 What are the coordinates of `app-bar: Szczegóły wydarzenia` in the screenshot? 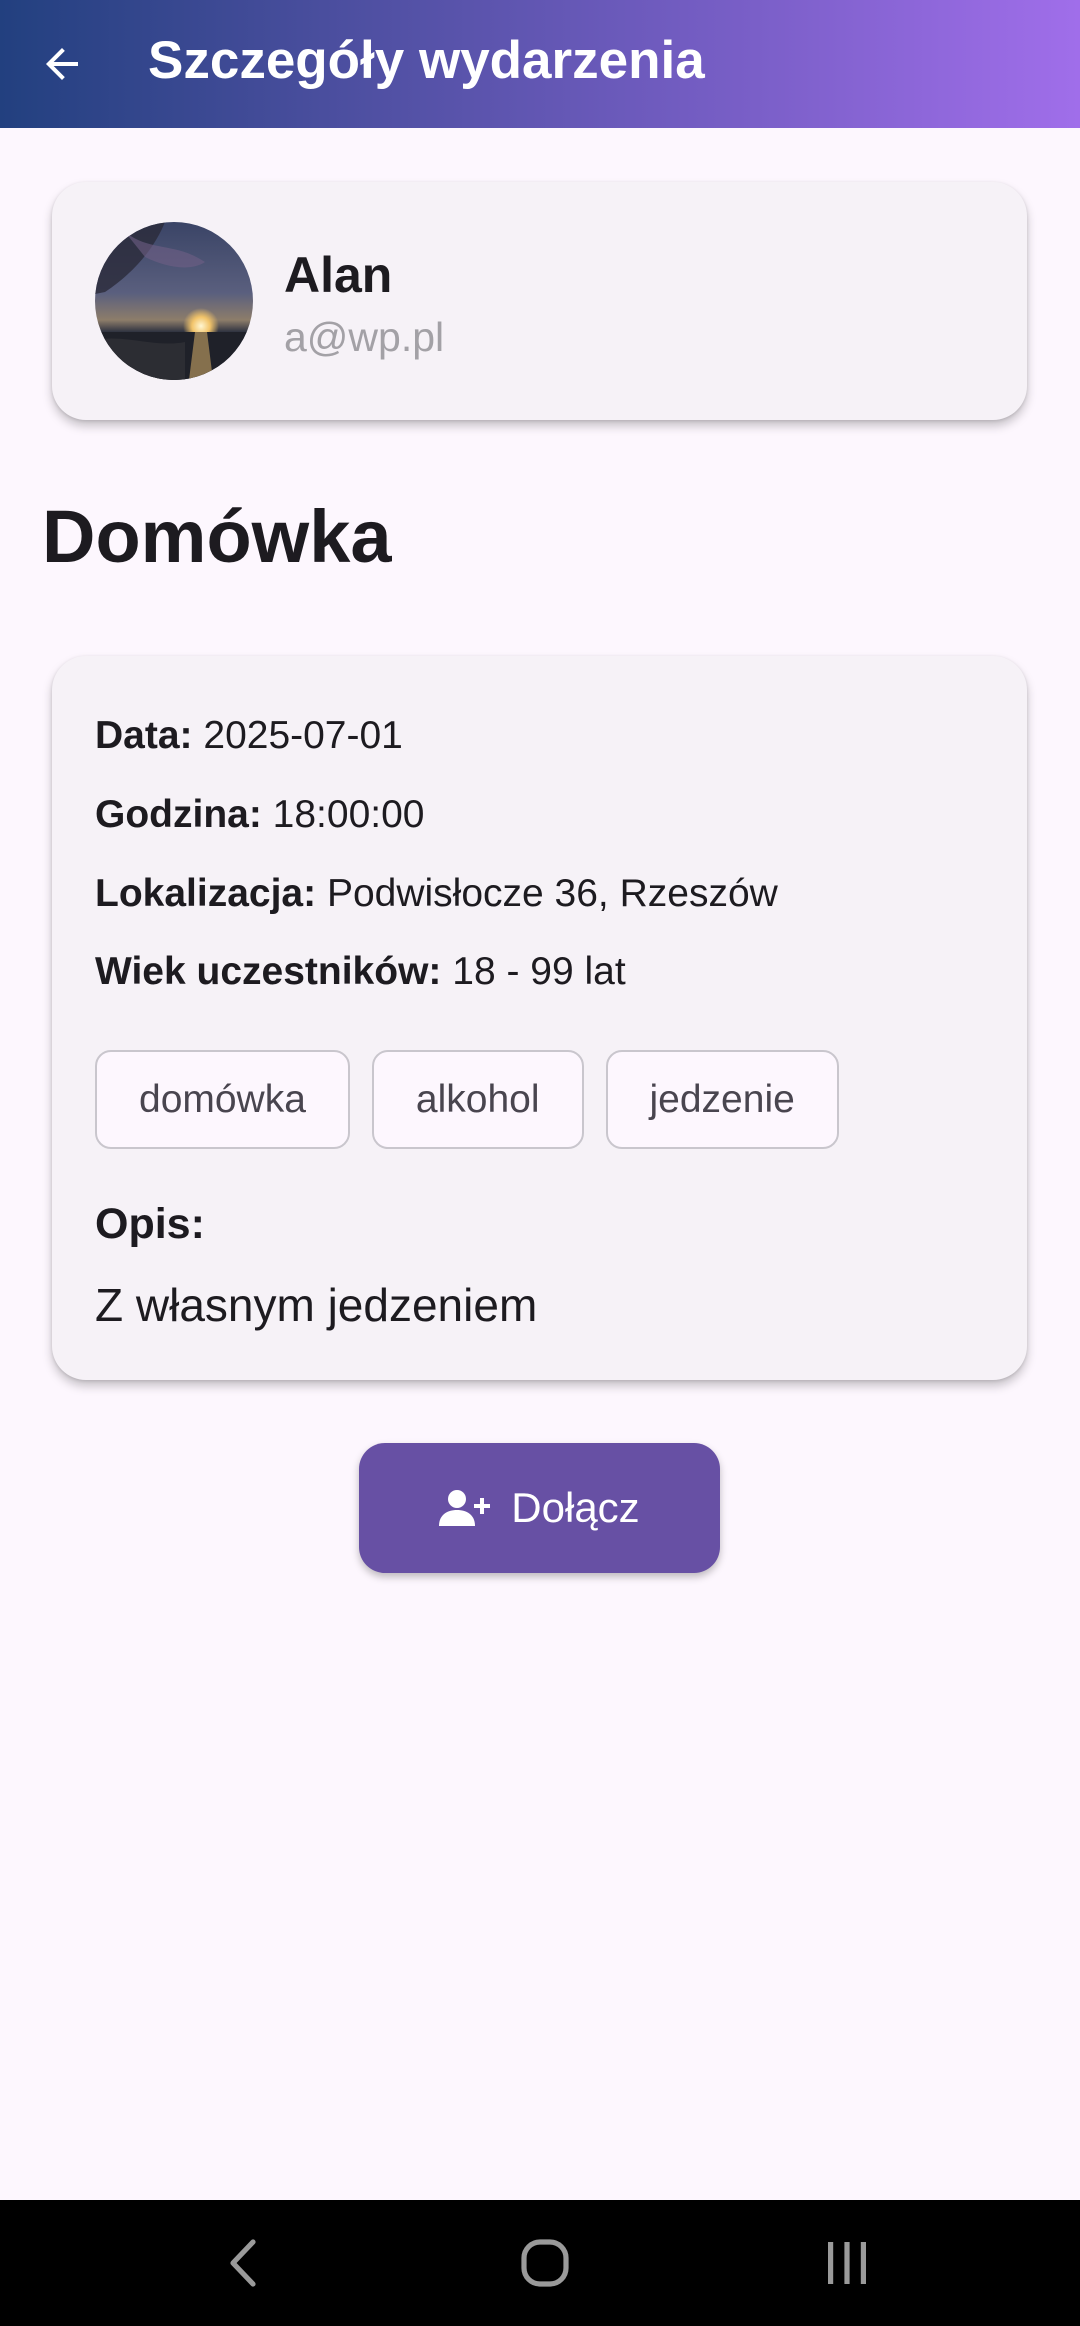 It's located at (540, 64).